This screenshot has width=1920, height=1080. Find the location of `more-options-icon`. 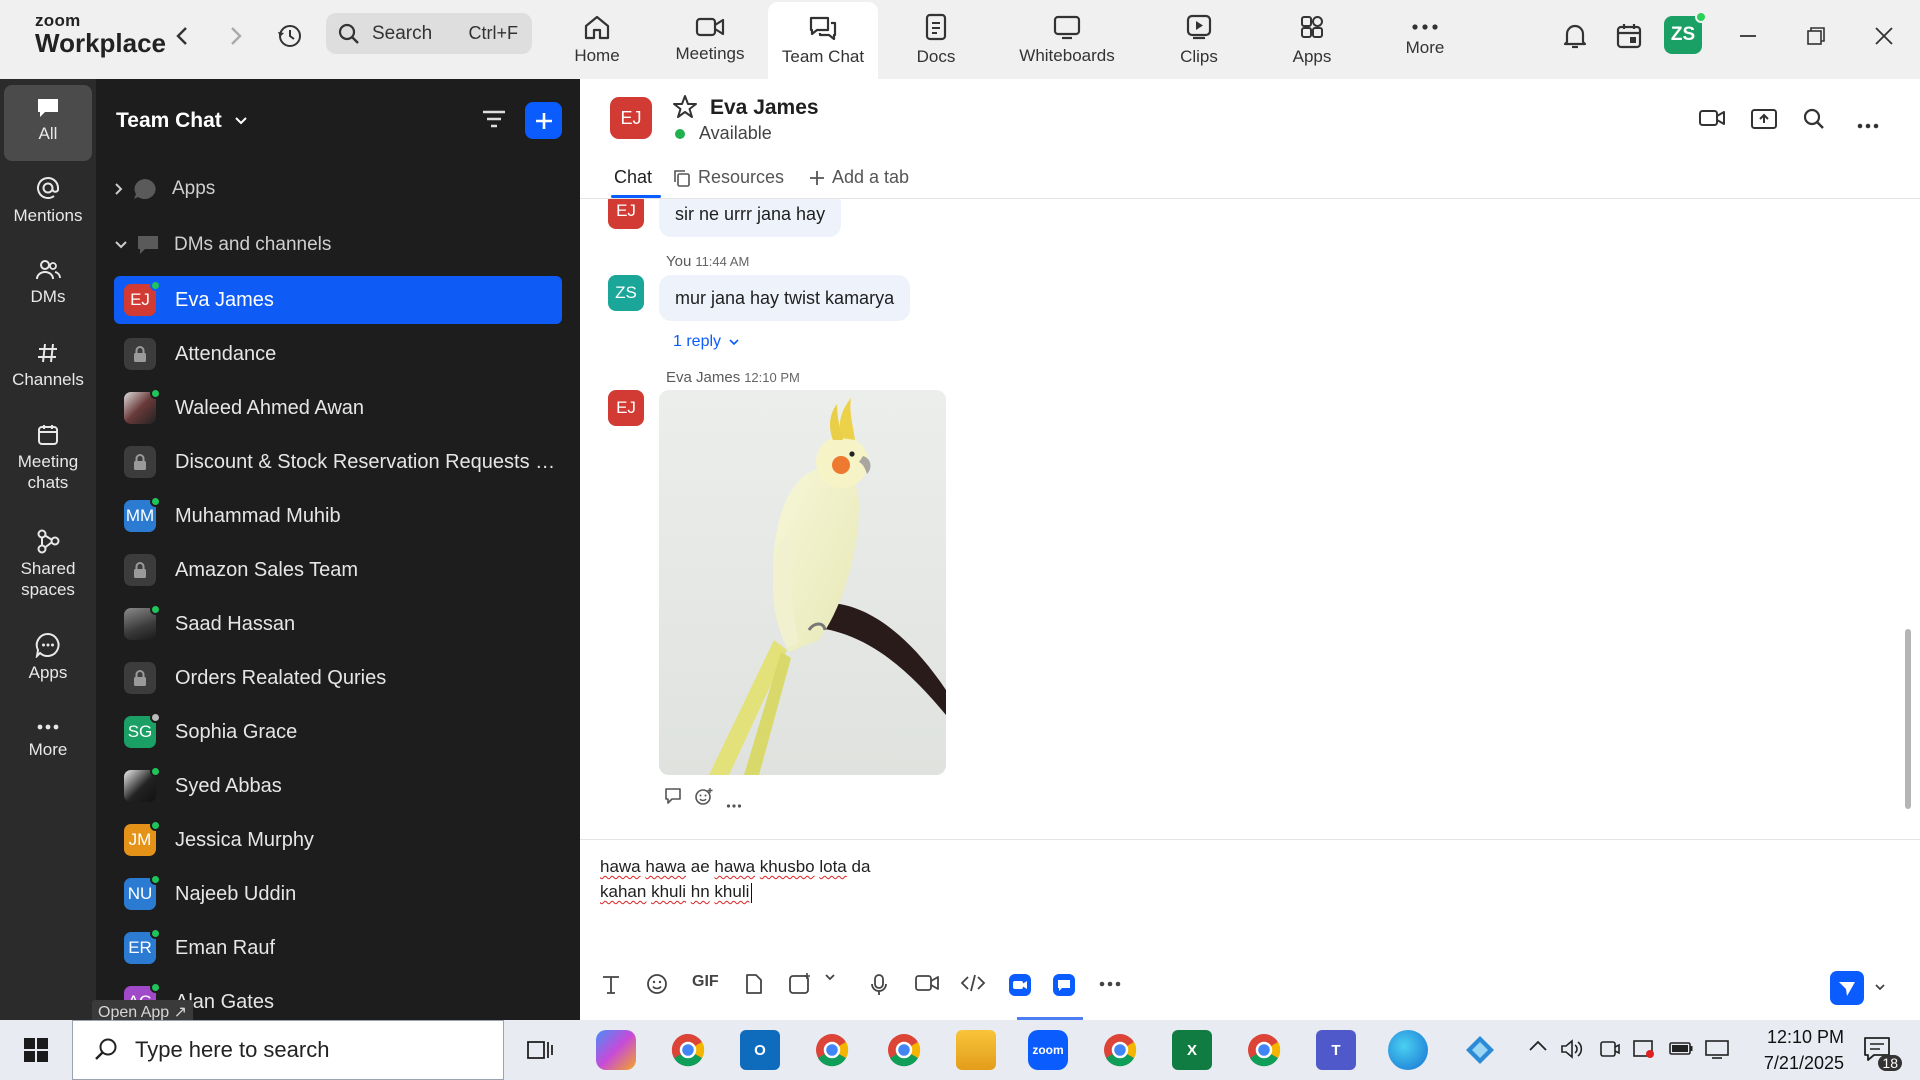

more-options-icon is located at coordinates (1868, 126).